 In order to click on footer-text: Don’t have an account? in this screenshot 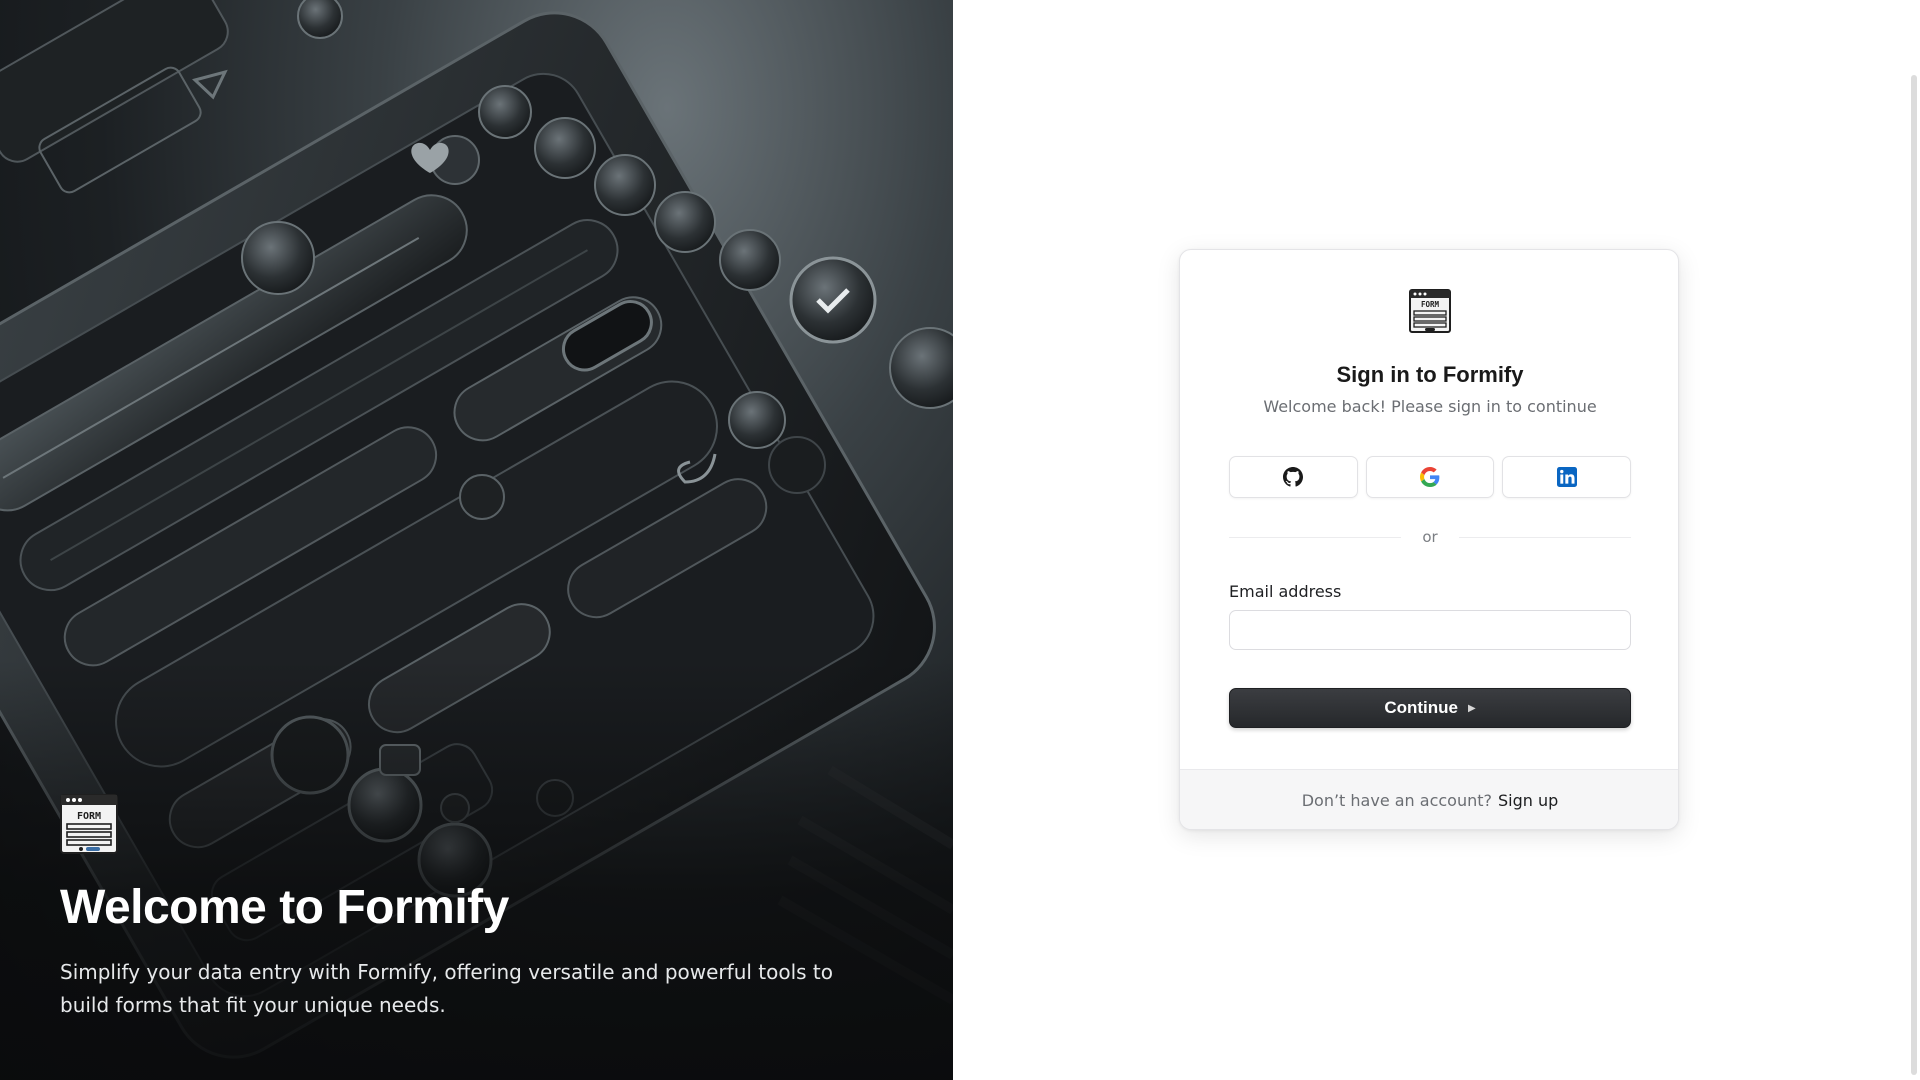, I will do `click(1397, 800)`.